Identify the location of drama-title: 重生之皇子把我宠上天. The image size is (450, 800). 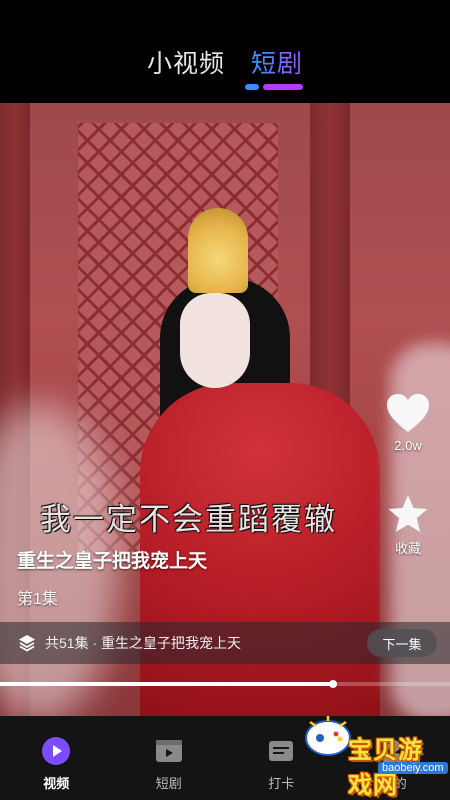
(112, 559).